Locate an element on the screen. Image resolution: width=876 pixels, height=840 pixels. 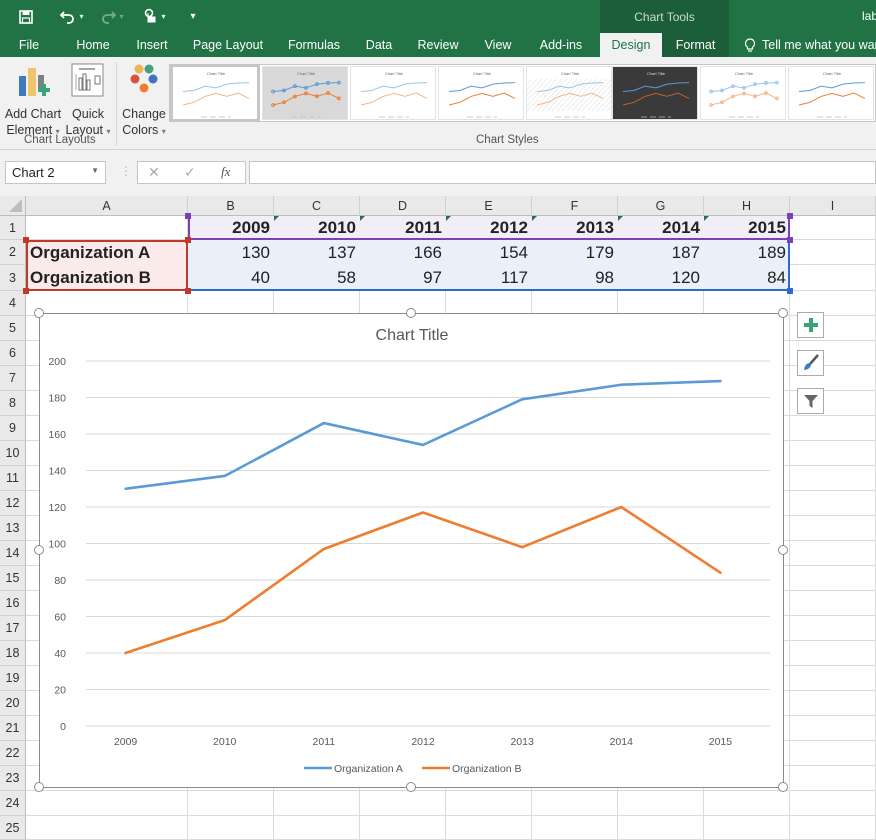
row-header-4: 4 is located at coordinates (13, 303).